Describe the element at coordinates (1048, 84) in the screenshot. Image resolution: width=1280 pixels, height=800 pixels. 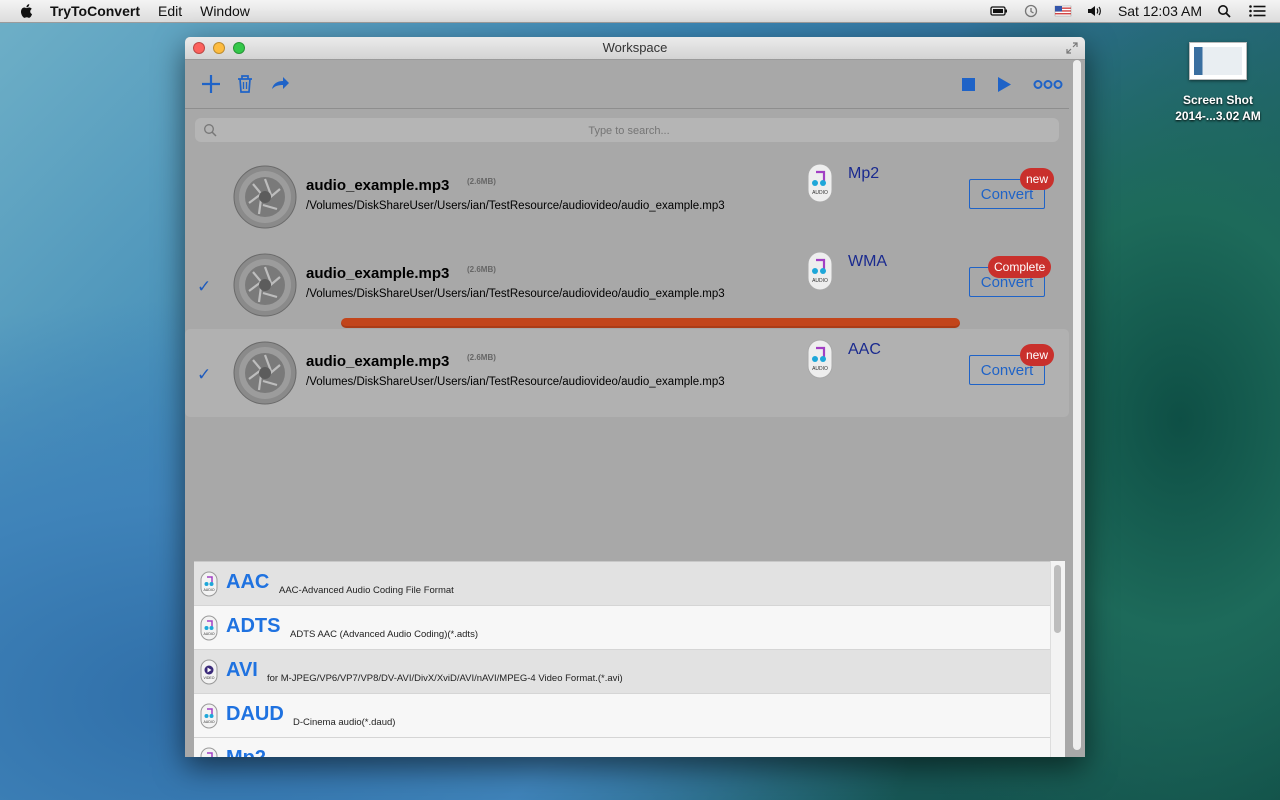
I see `more-options-button` at that location.